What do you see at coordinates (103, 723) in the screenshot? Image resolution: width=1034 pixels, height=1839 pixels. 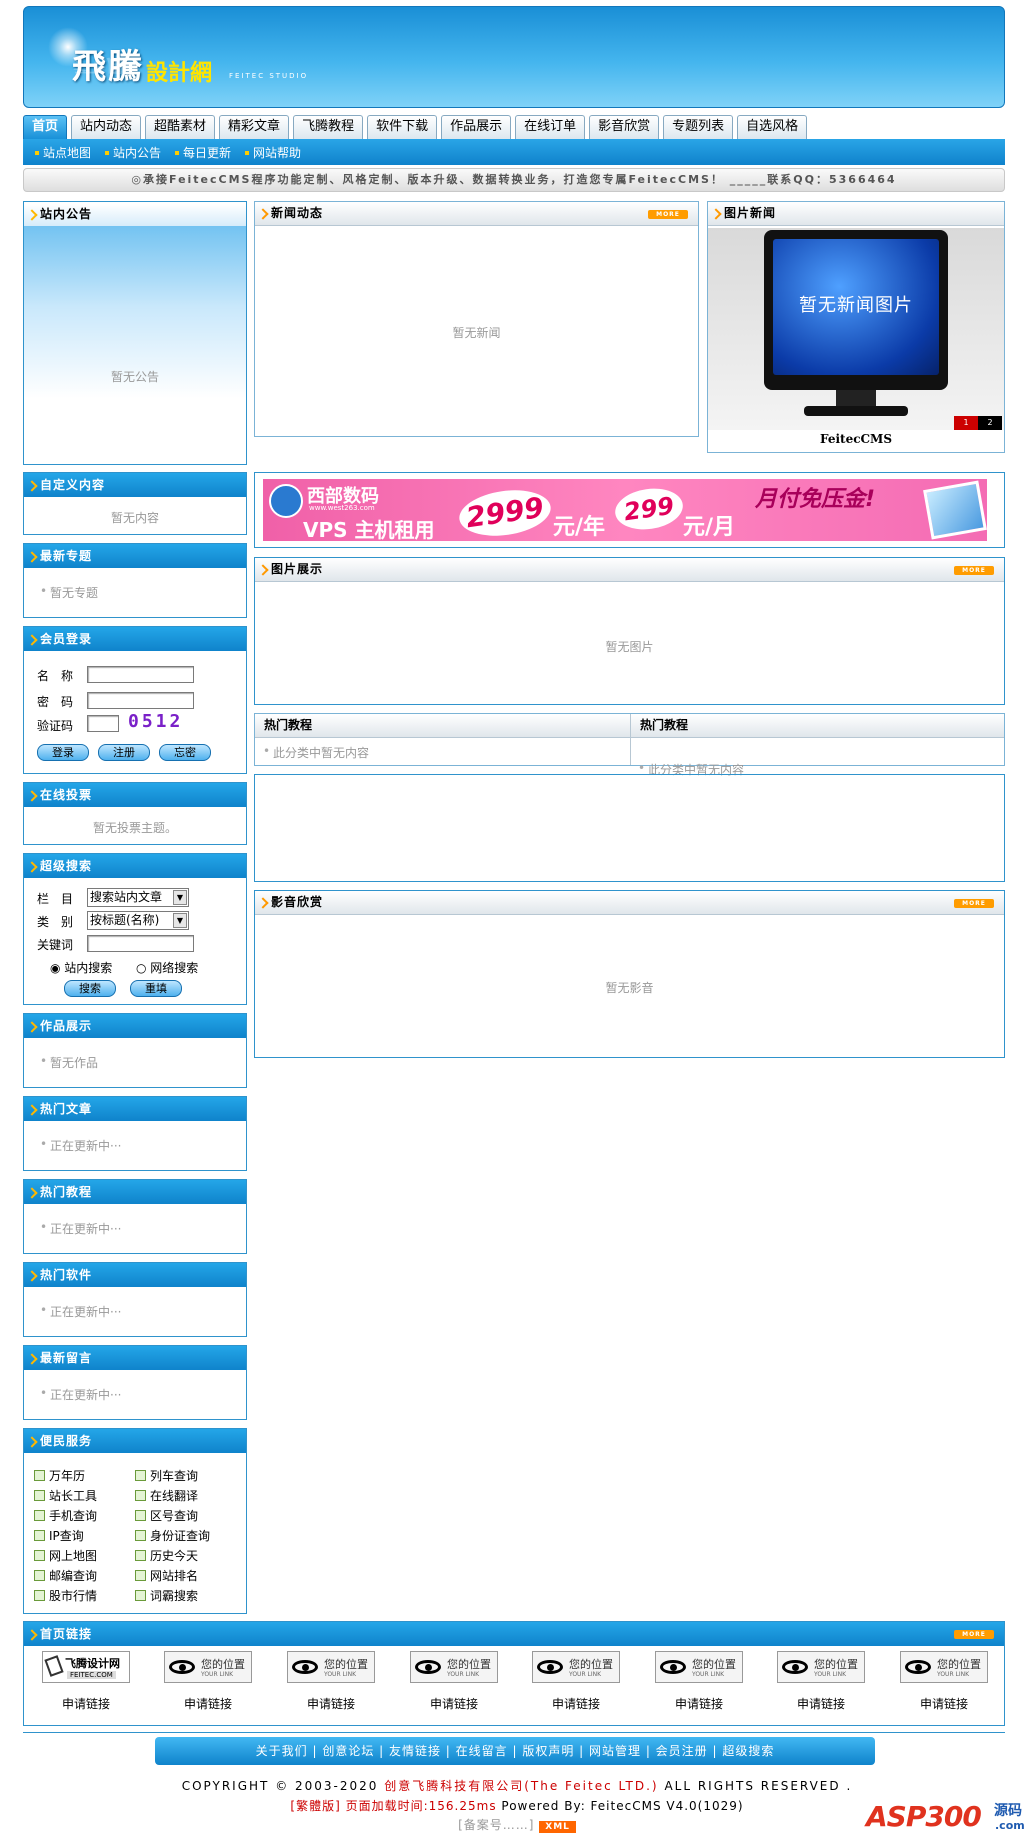 I see `captcha-input` at bounding box center [103, 723].